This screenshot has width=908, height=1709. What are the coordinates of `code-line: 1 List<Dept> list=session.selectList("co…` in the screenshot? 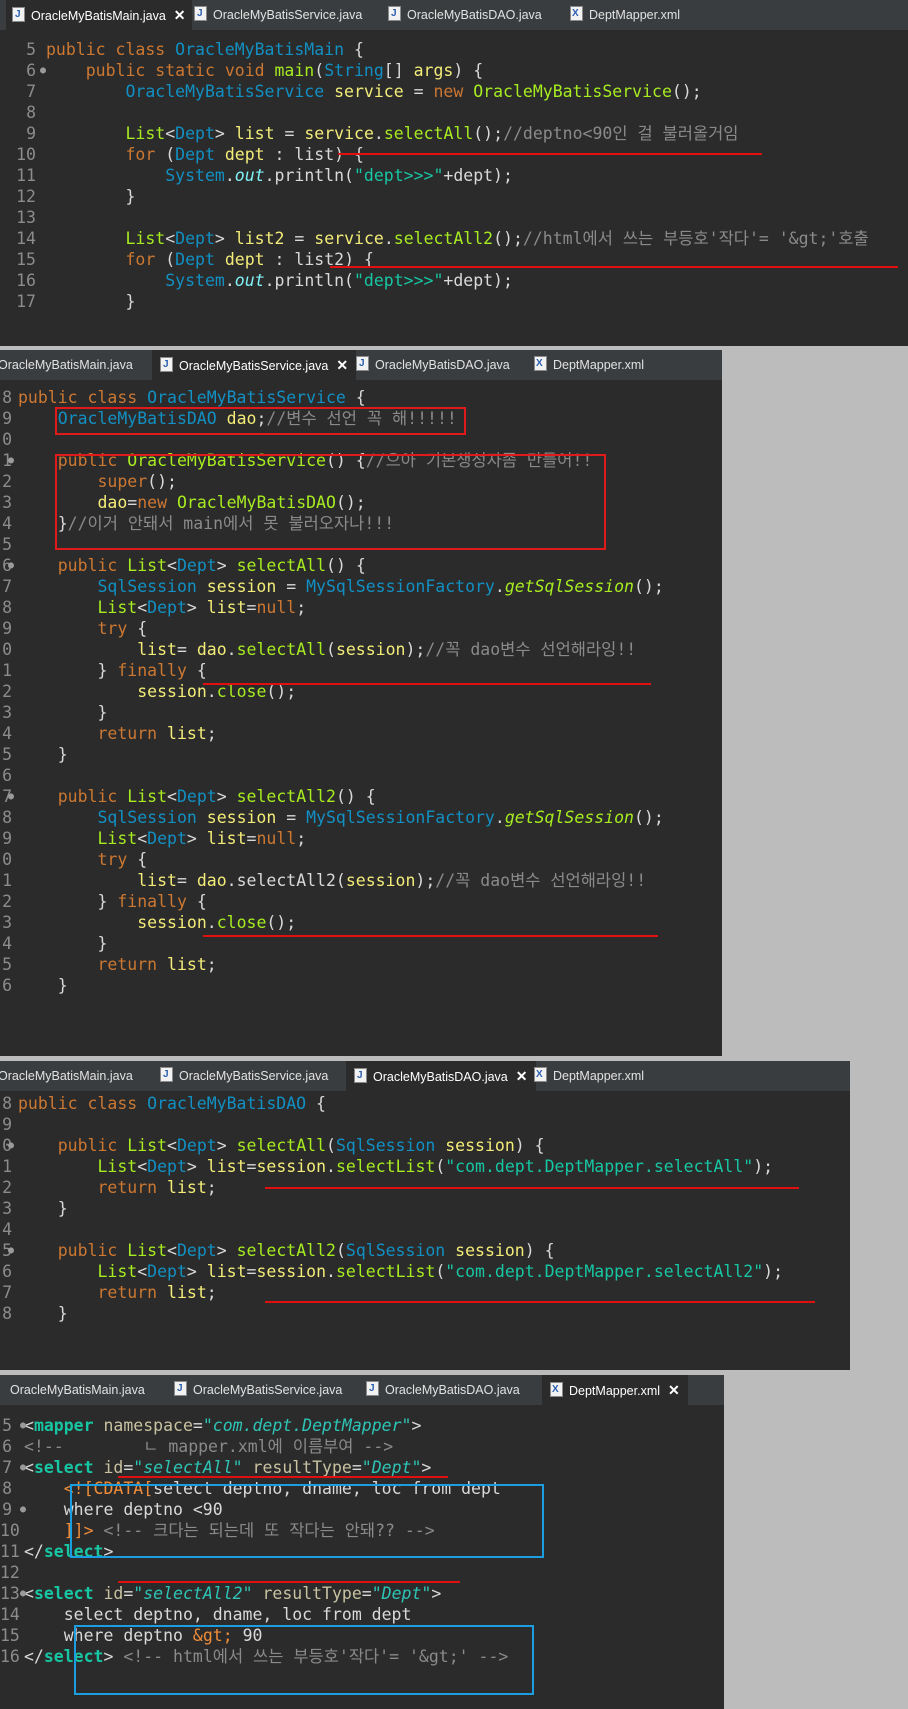 It's located at (388, 1166).